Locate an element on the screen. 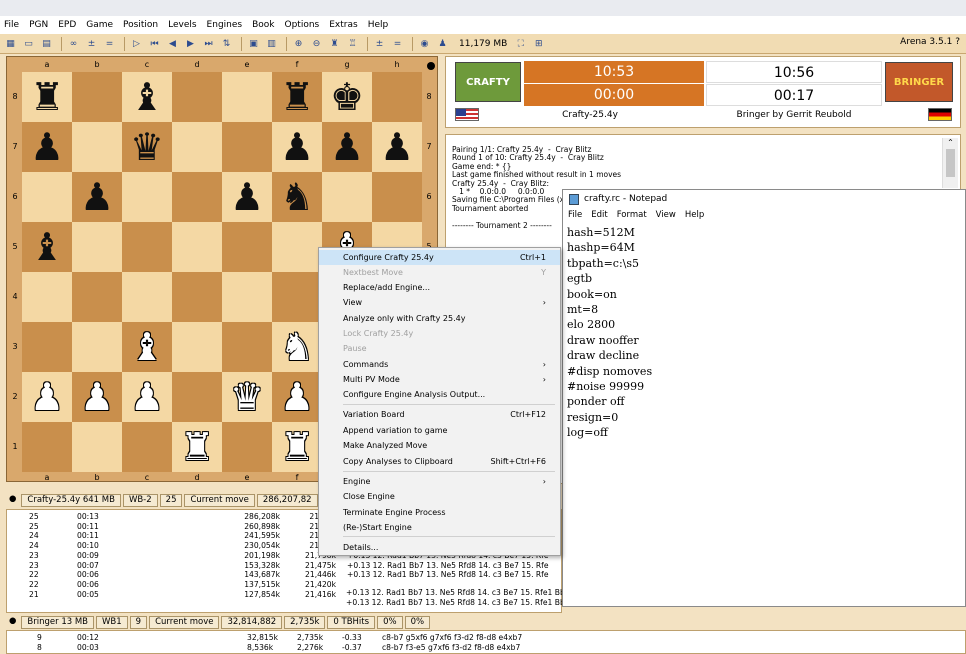 This screenshot has width=966, height=654. menu-file: File is located at coordinates (11, 25).